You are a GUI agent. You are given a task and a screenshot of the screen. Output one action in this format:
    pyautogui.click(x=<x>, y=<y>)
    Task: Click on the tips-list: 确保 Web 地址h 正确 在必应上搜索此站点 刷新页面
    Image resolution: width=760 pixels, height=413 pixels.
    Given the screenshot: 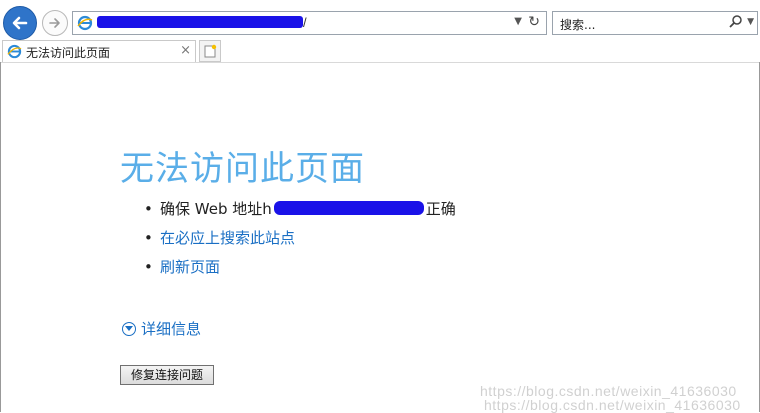 What is the action you would take?
    pyautogui.click(x=298, y=241)
    